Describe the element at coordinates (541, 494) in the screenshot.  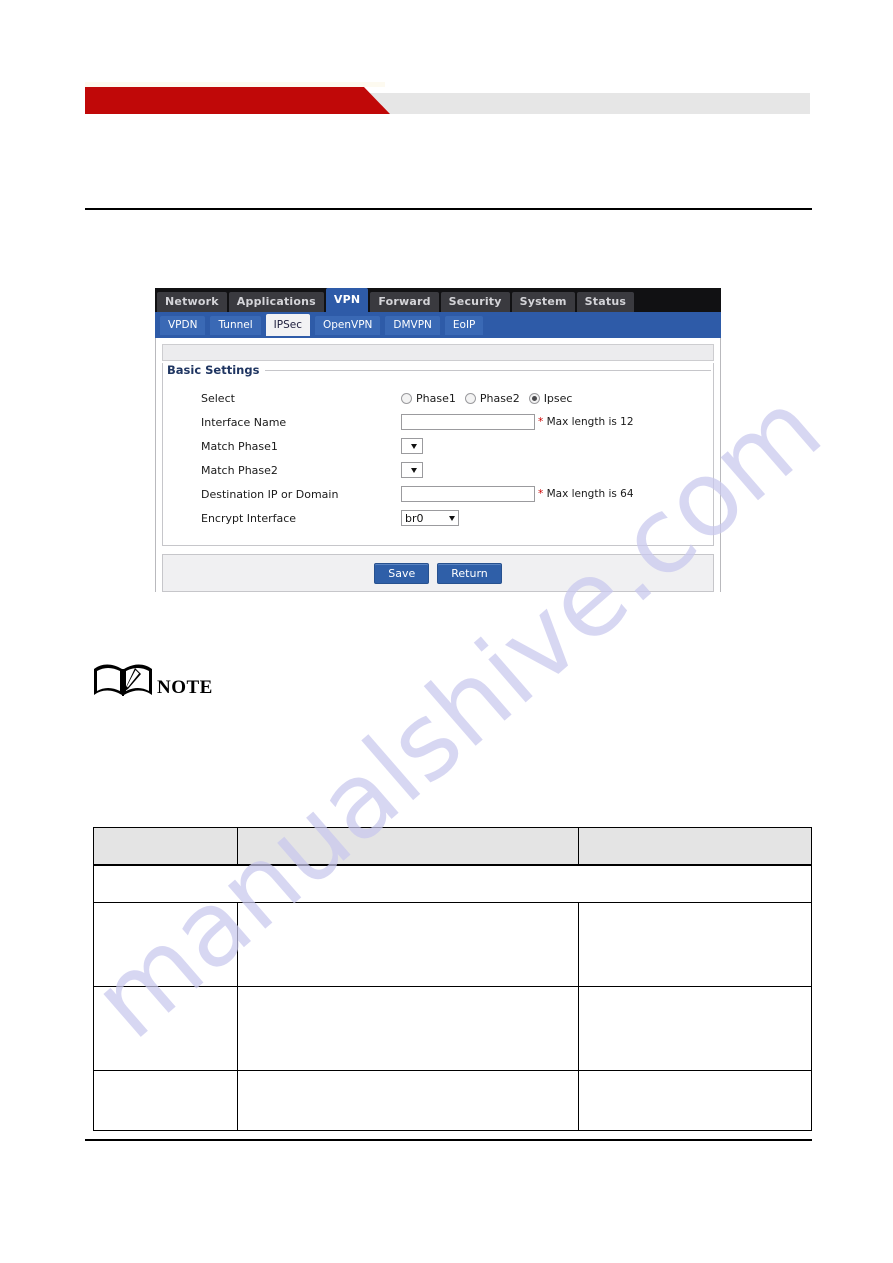
I see `required-star-destination: *` at that location.